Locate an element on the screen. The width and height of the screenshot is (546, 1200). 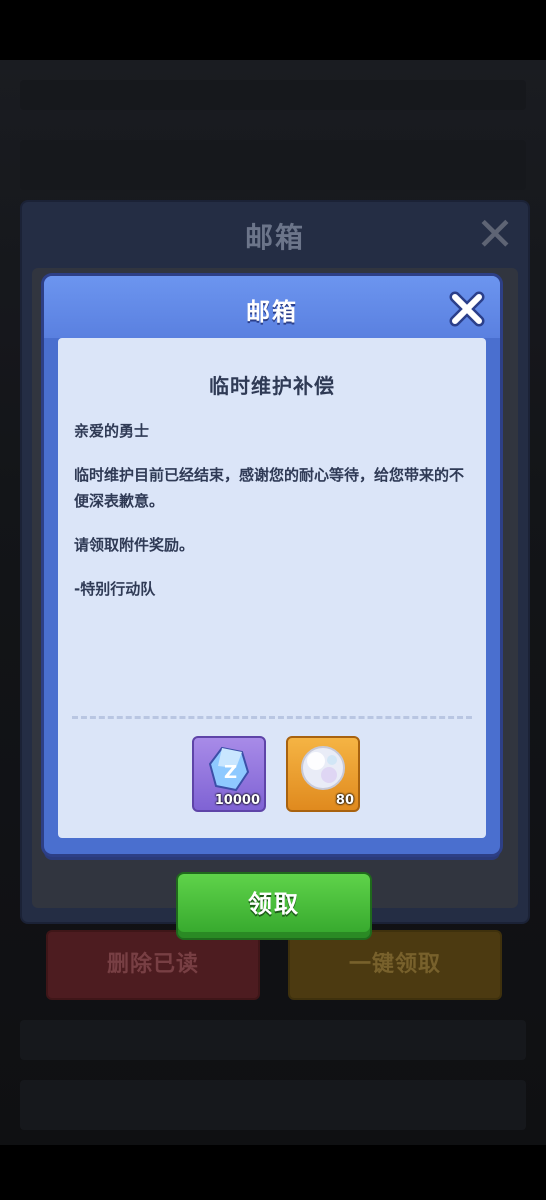
reward-quantity: 10000 is located at coordinates (237, 800).